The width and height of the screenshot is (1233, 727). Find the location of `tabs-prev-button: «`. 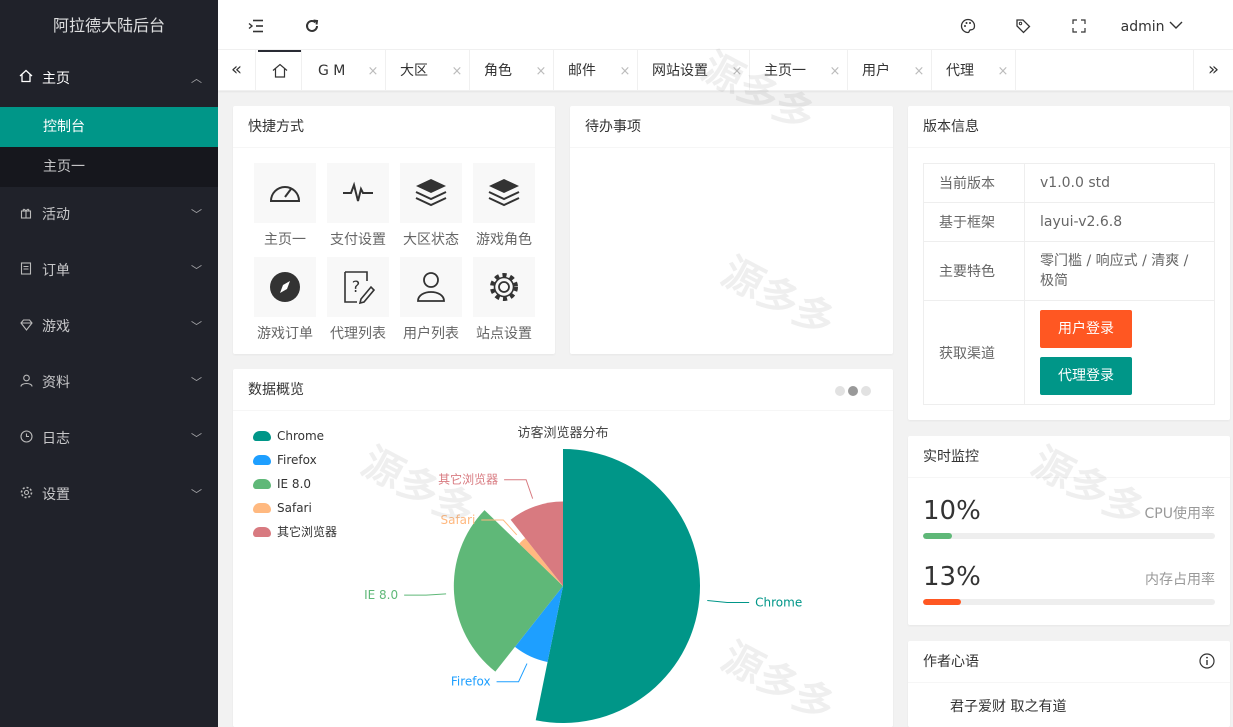

tabs-prev-button: « is located at coordinates (237, 70).